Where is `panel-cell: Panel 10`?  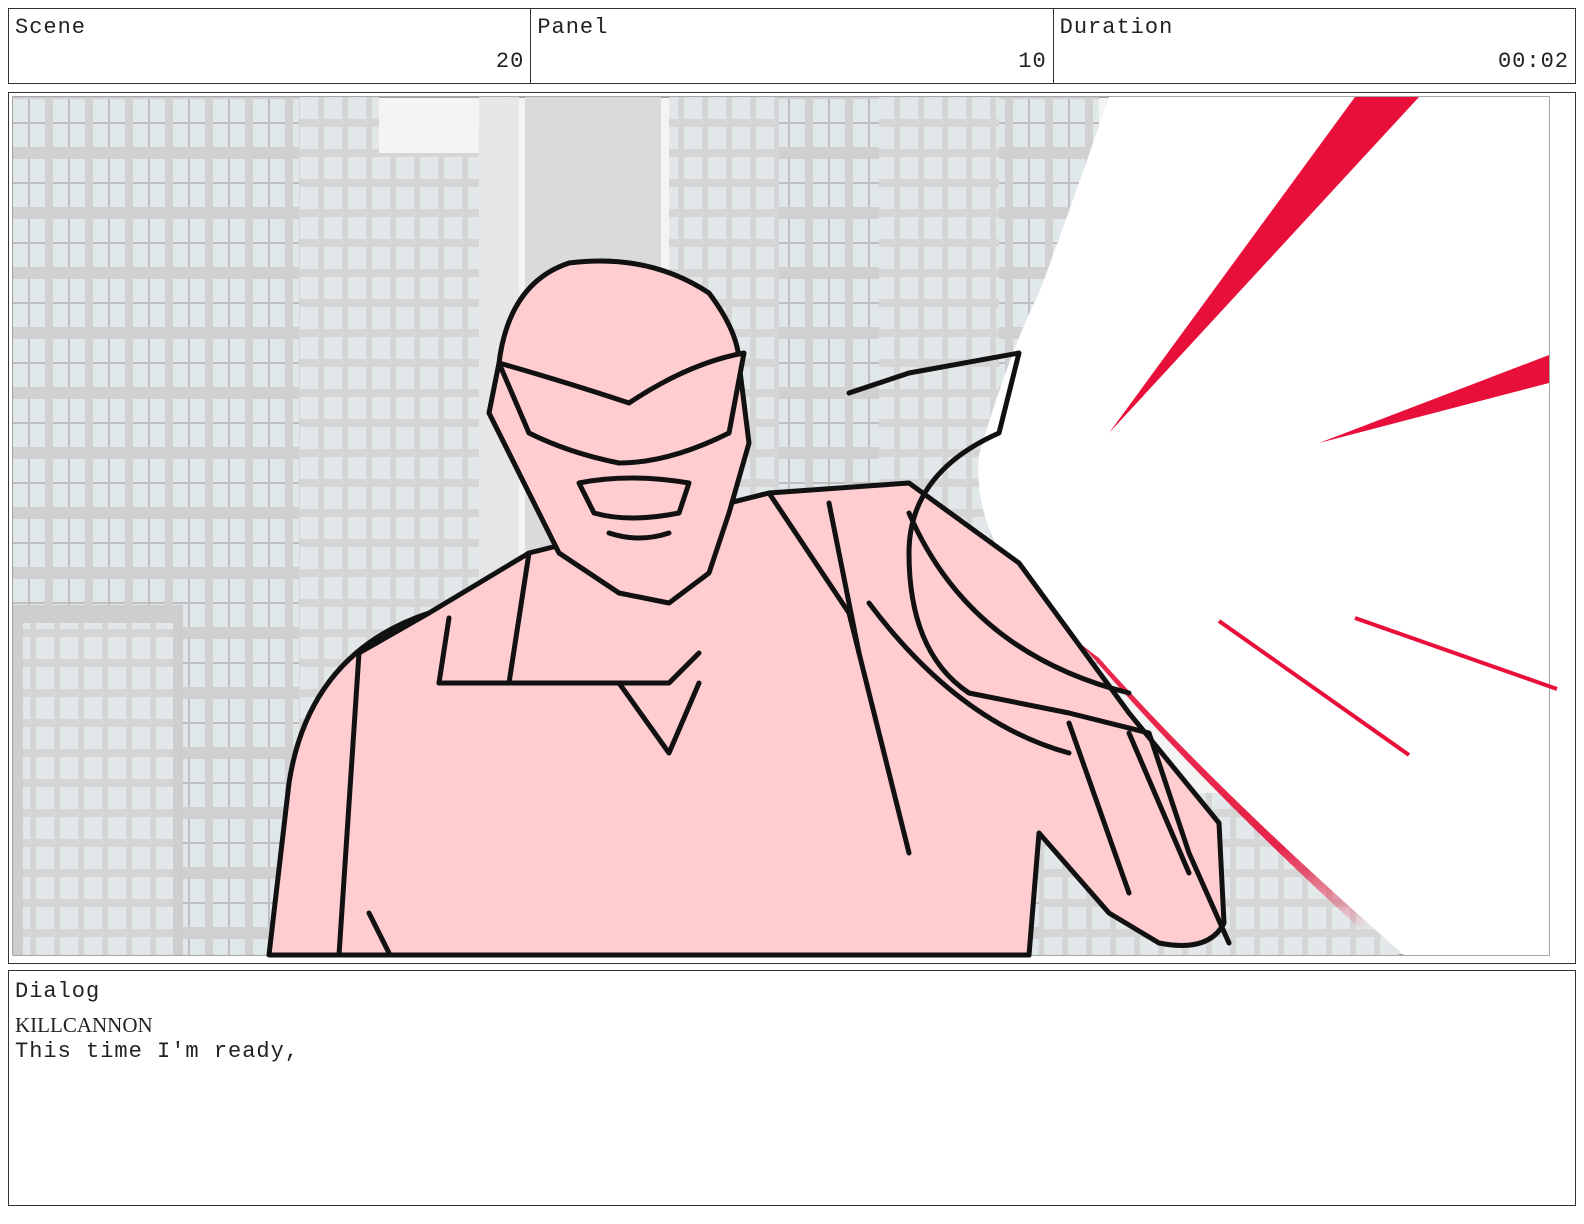 panel-cell: Panel 10 is located at coordinates (792, 46).